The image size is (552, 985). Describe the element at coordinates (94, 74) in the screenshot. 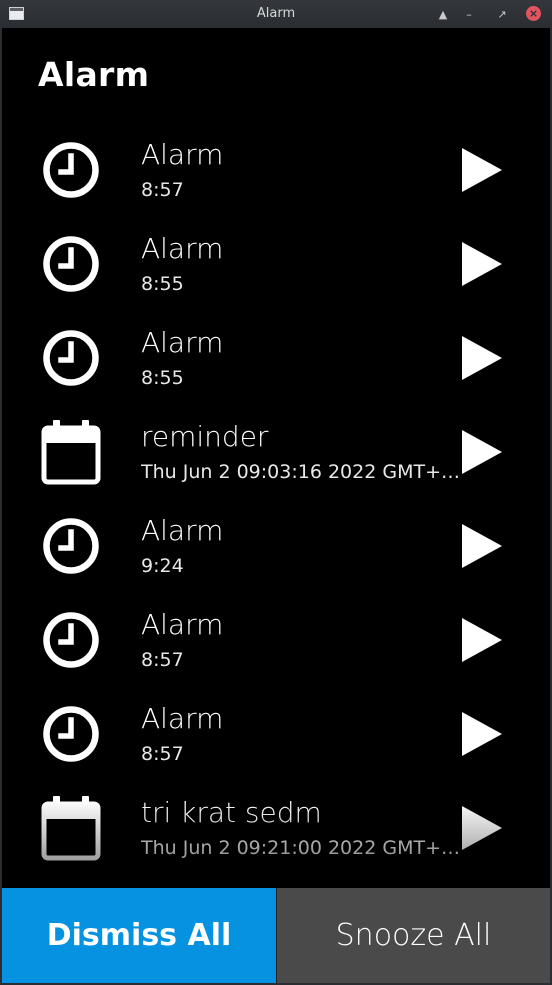

I see `page-title: Alarm` at that location.